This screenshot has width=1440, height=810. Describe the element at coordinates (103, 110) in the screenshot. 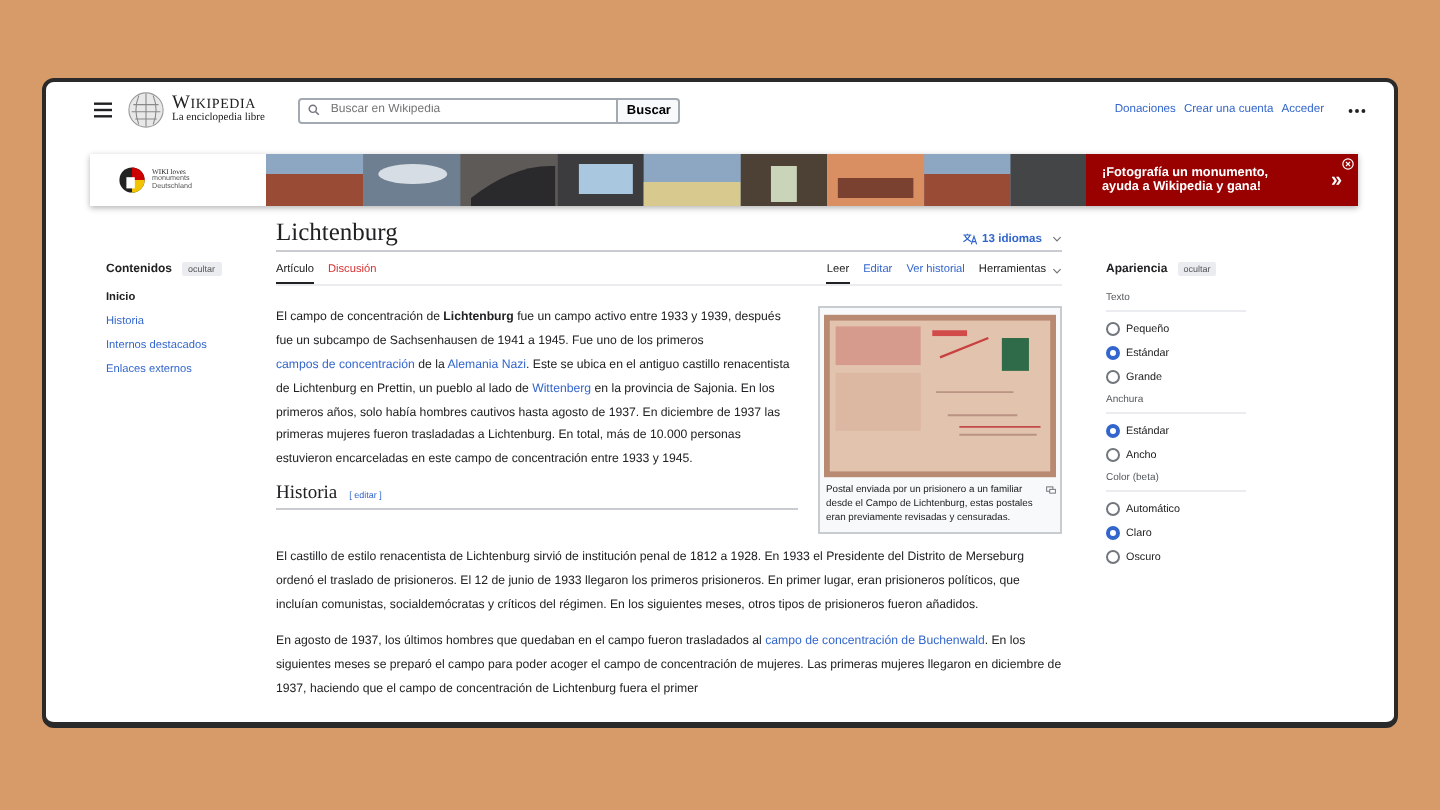

I see `menu-icon` at that location.